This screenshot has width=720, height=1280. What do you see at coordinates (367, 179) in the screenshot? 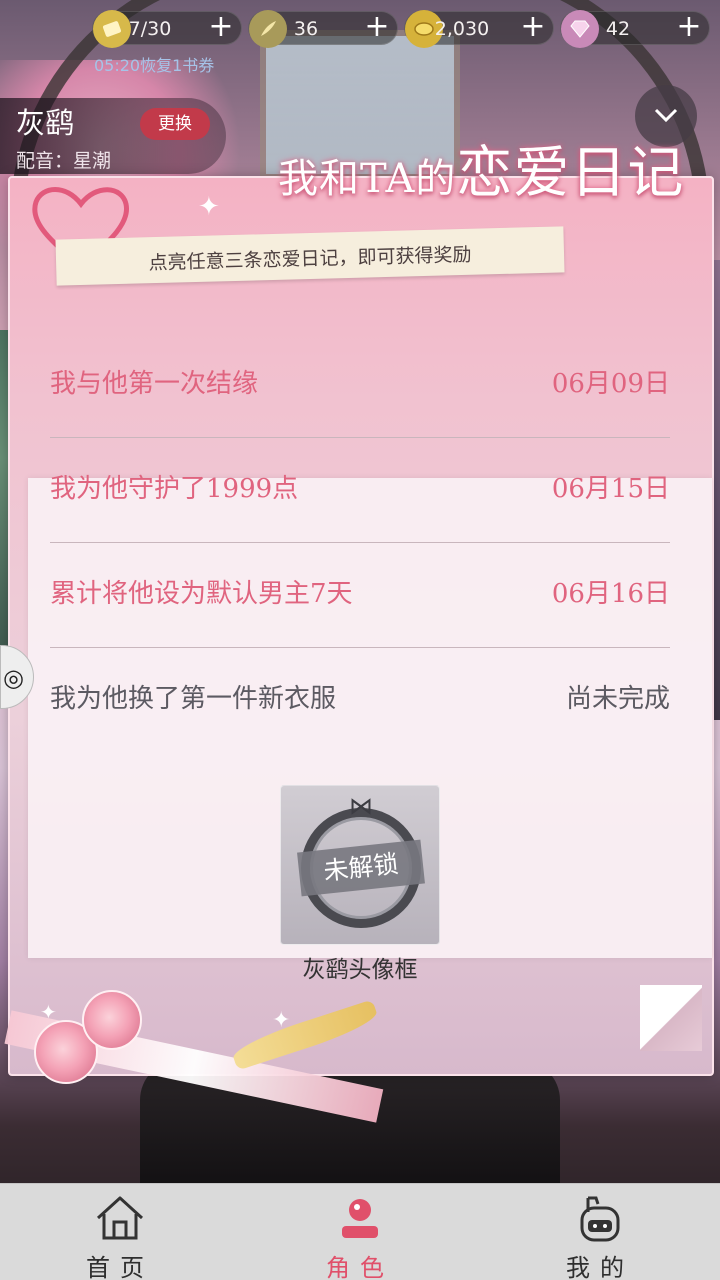
I see `diary-title-prefix: 我和TA的` at bounding box center [367, 179].